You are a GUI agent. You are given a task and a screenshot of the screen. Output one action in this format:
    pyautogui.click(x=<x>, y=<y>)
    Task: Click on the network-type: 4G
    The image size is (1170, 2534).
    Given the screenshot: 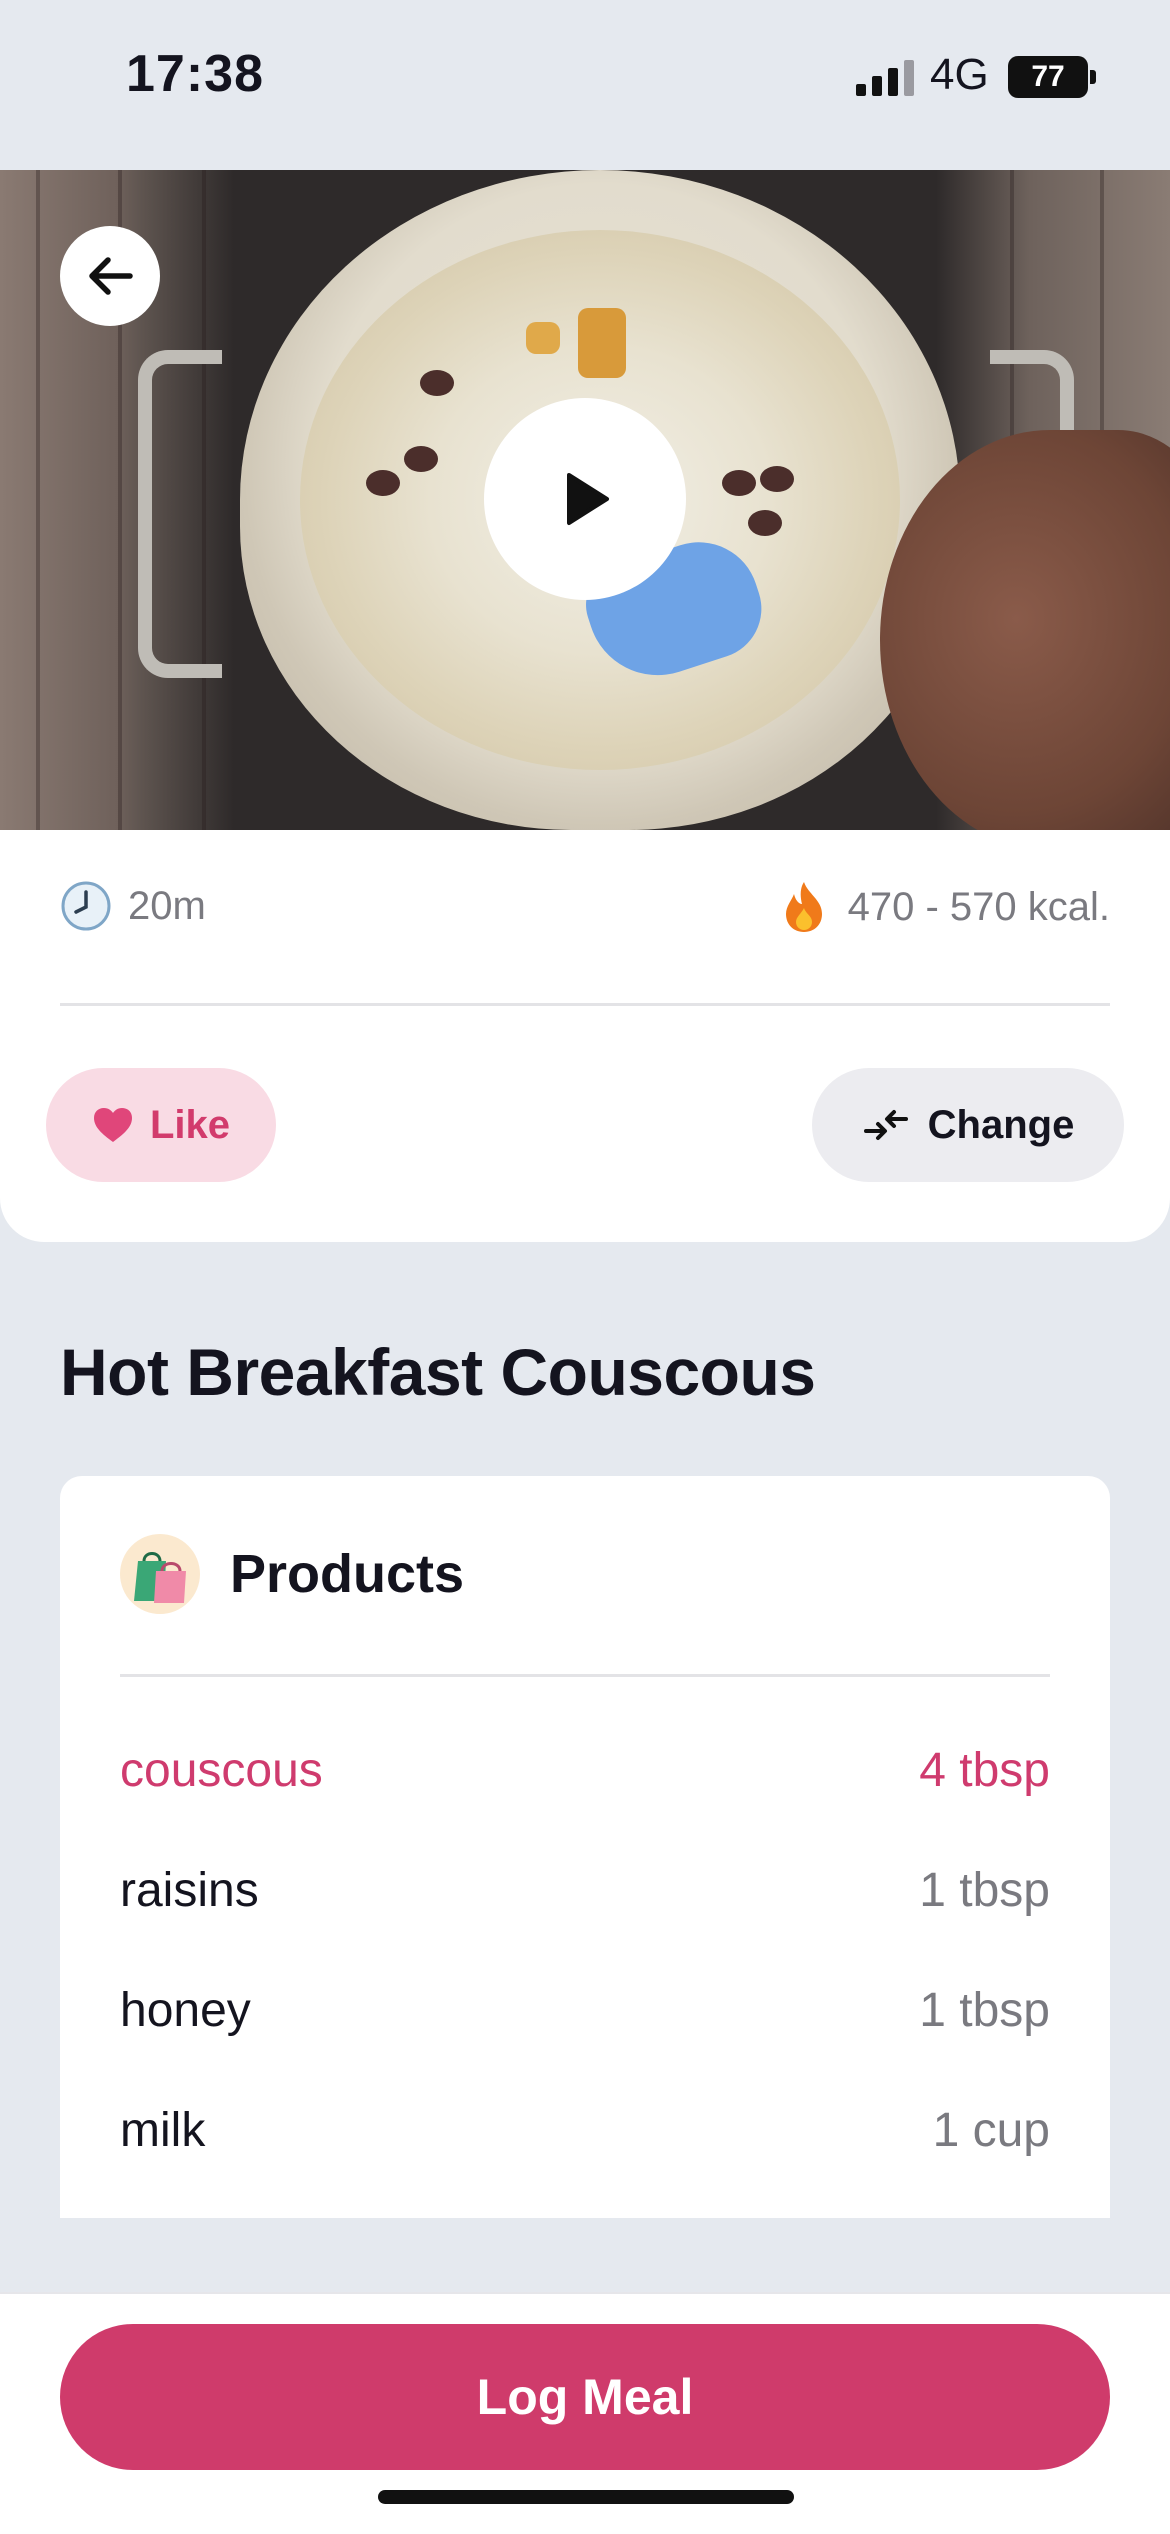 What is the action you would take?
    pyautogui.click(x=959, y=74)
    